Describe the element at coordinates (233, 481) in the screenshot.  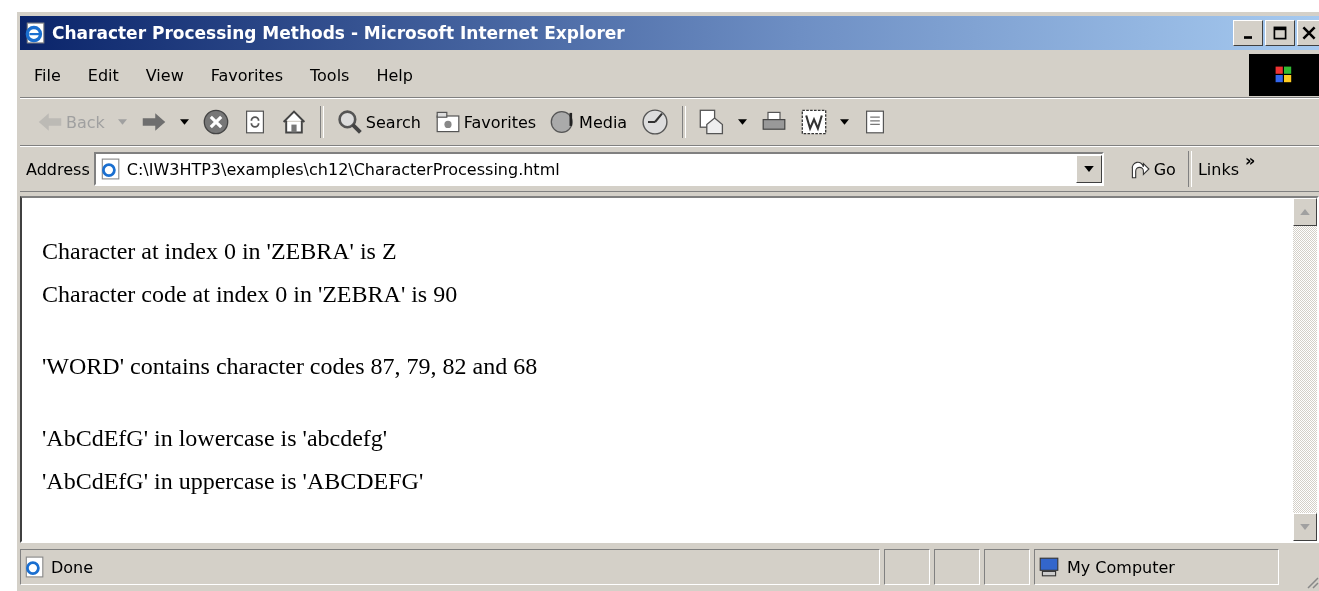
I see `page-text: 'AbCdEfG' in uppercase is 'ABCDEFG'` at that location.